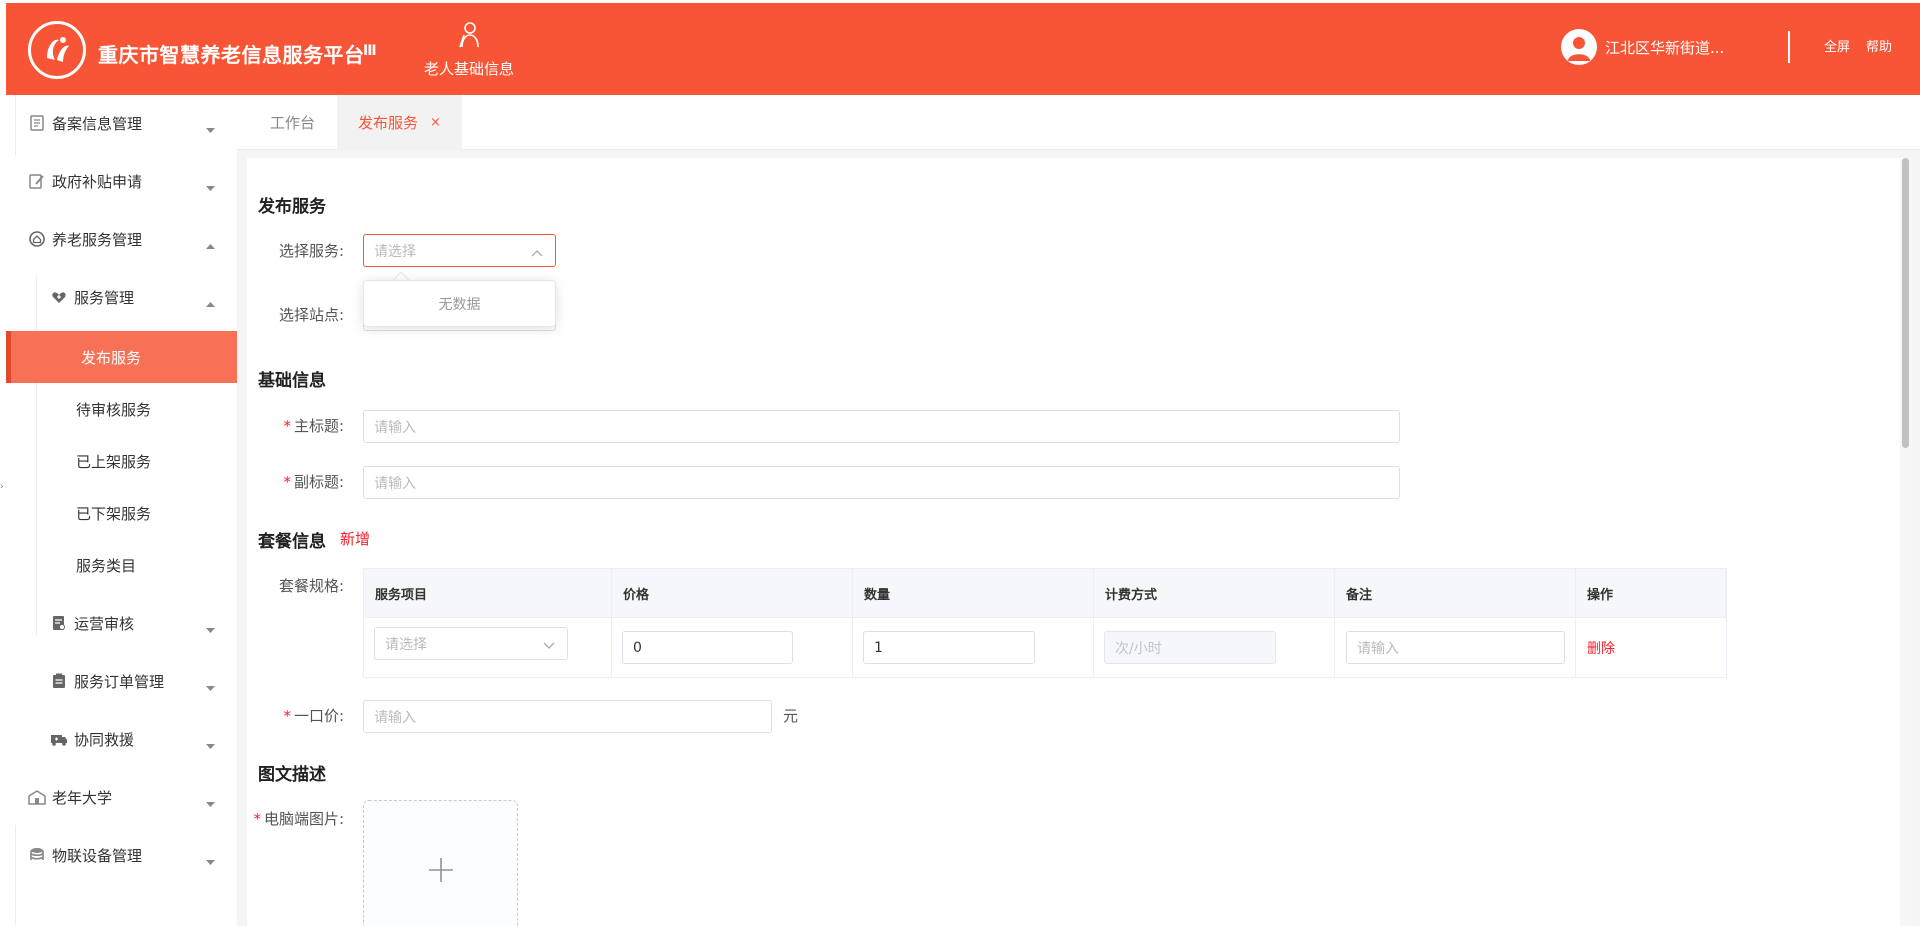  I want to click on sidebar-item-label: 备案信息管理, so click(97, 123).